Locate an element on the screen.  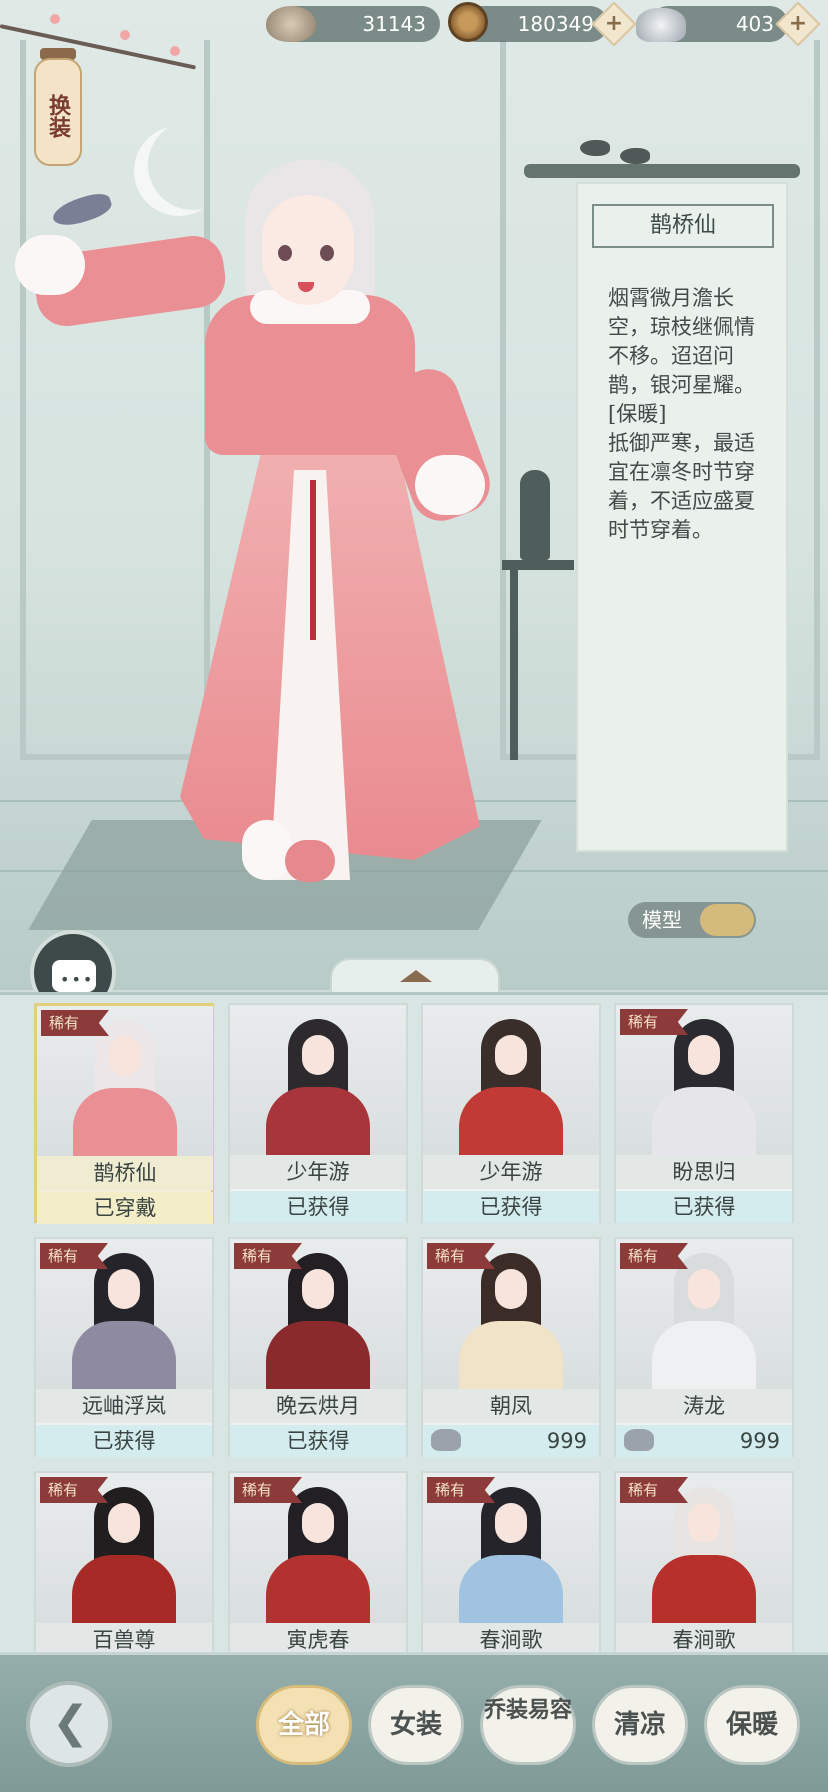
outfit-card: 稀有朝凤 999 is located at coordinates (511, 1347).